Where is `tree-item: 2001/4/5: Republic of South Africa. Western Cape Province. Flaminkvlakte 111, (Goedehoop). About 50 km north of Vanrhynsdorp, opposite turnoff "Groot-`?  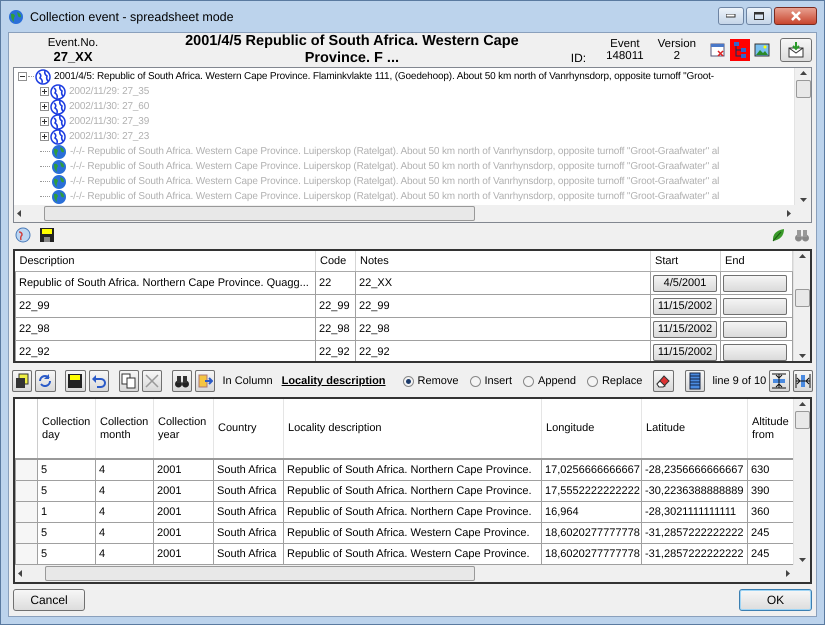 tree-item: 2001/4/5: Republic of South Africa. Western Cape Province. Flaminkvlakte 111, (Goedehoop). About 50 km north of Vanrhynsdorp, opposite turnoff "Groot- is located at coordinates (384, 76).